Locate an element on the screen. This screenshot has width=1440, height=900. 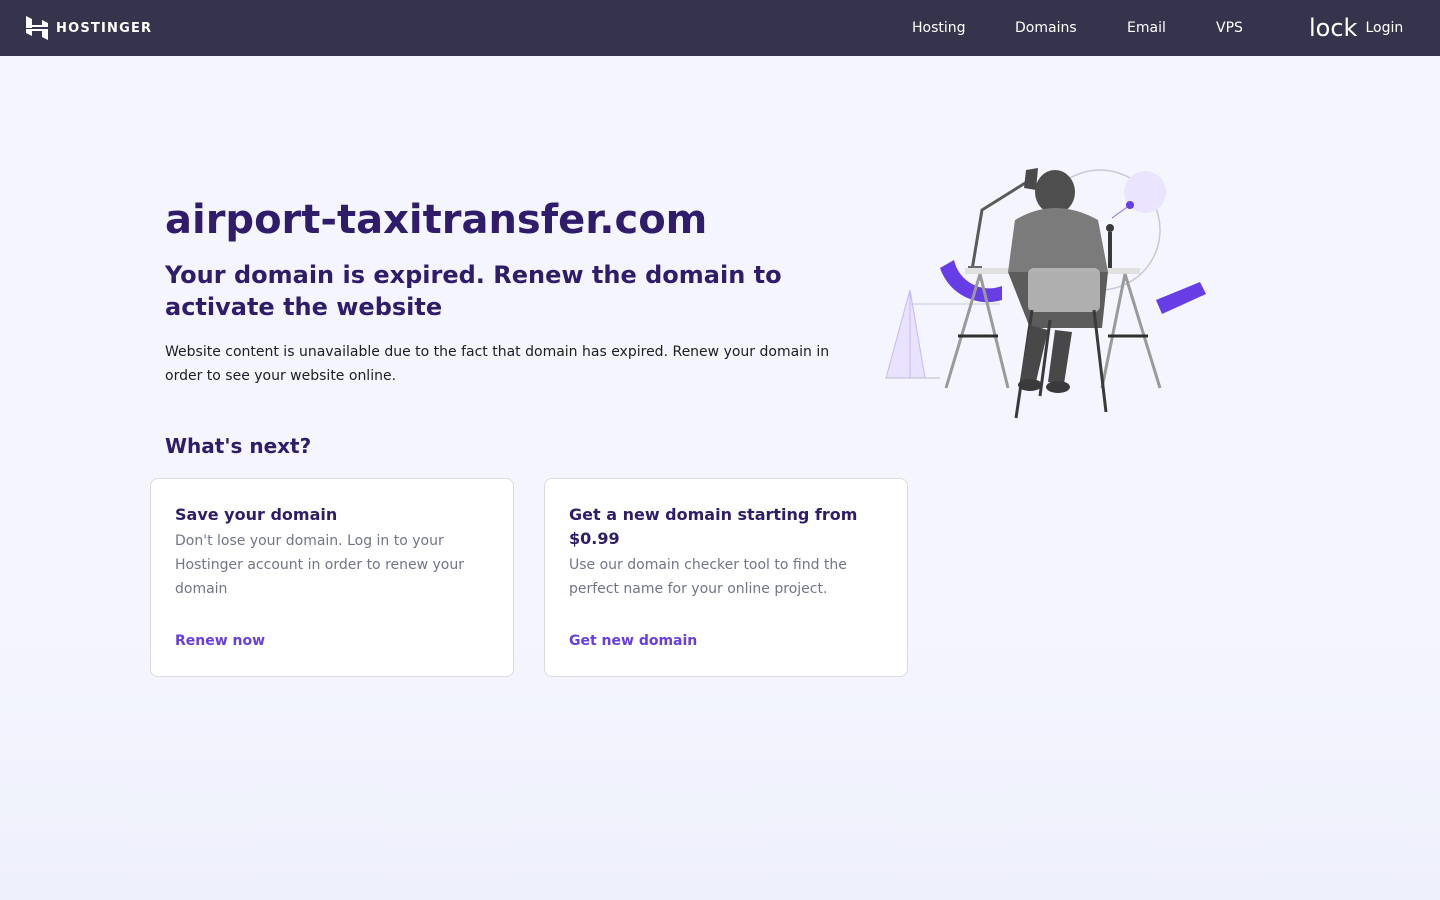
domain-title: airport-taxitransfer.com is located at coordinates (436, 220).